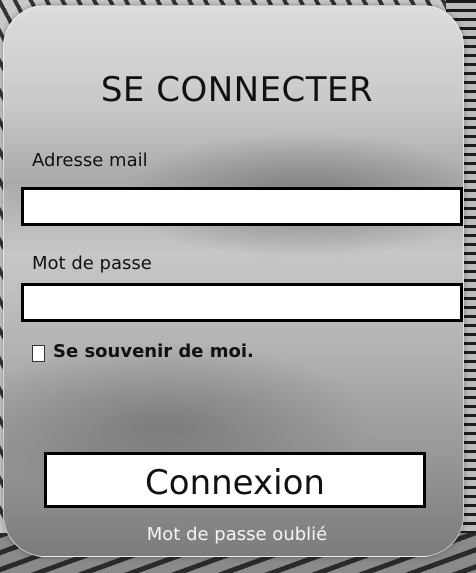 Image resolution: width=476 pixels, height=573 pixels. I want to click on password-label: Mot de passe, so click(92, 263).